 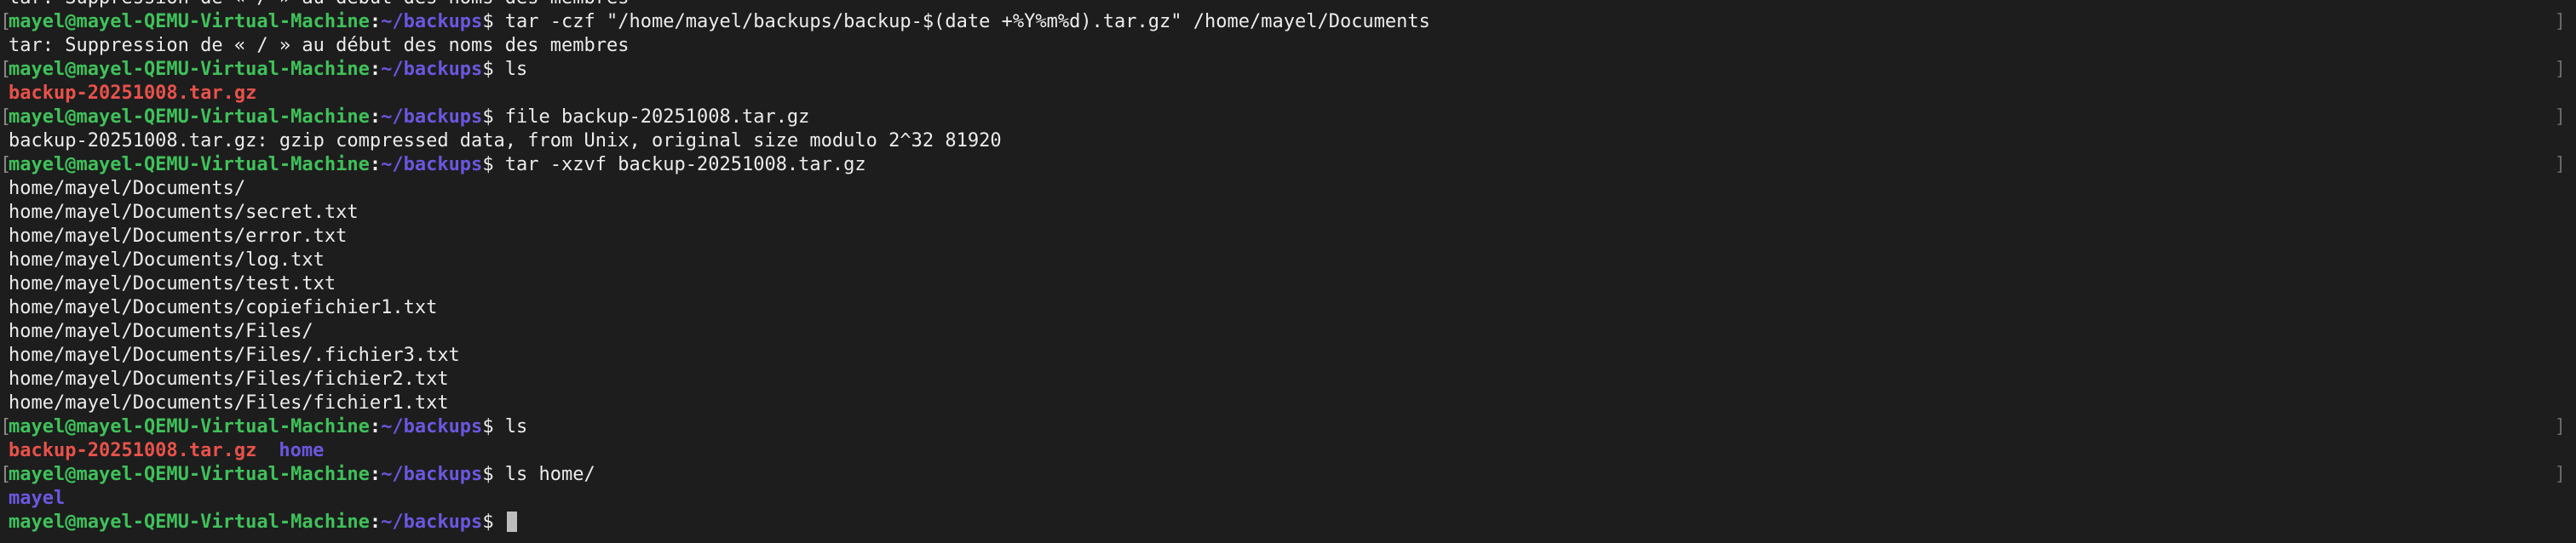 What do you see at coordinates (544, 474) in the screenshot?
I see `command-text: ls home/` at bounding box center [544, 474].